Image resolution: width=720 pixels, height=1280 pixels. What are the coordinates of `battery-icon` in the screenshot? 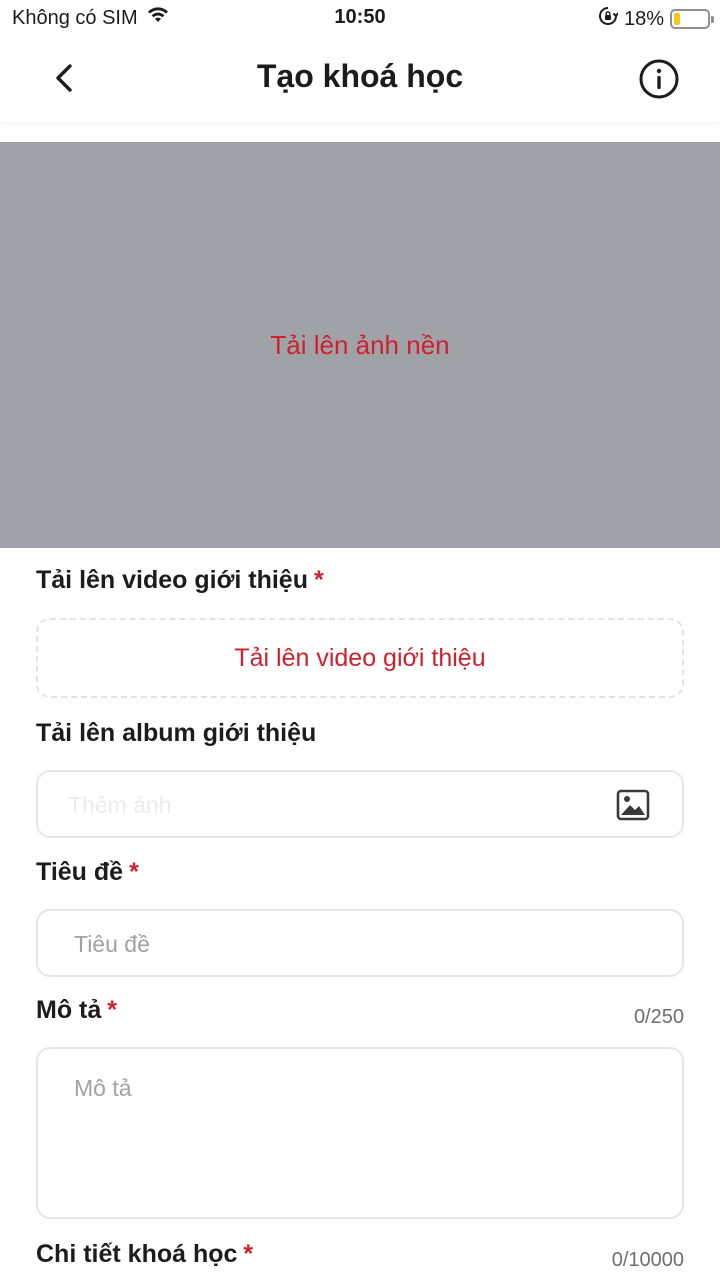 It's located at (692, 19).